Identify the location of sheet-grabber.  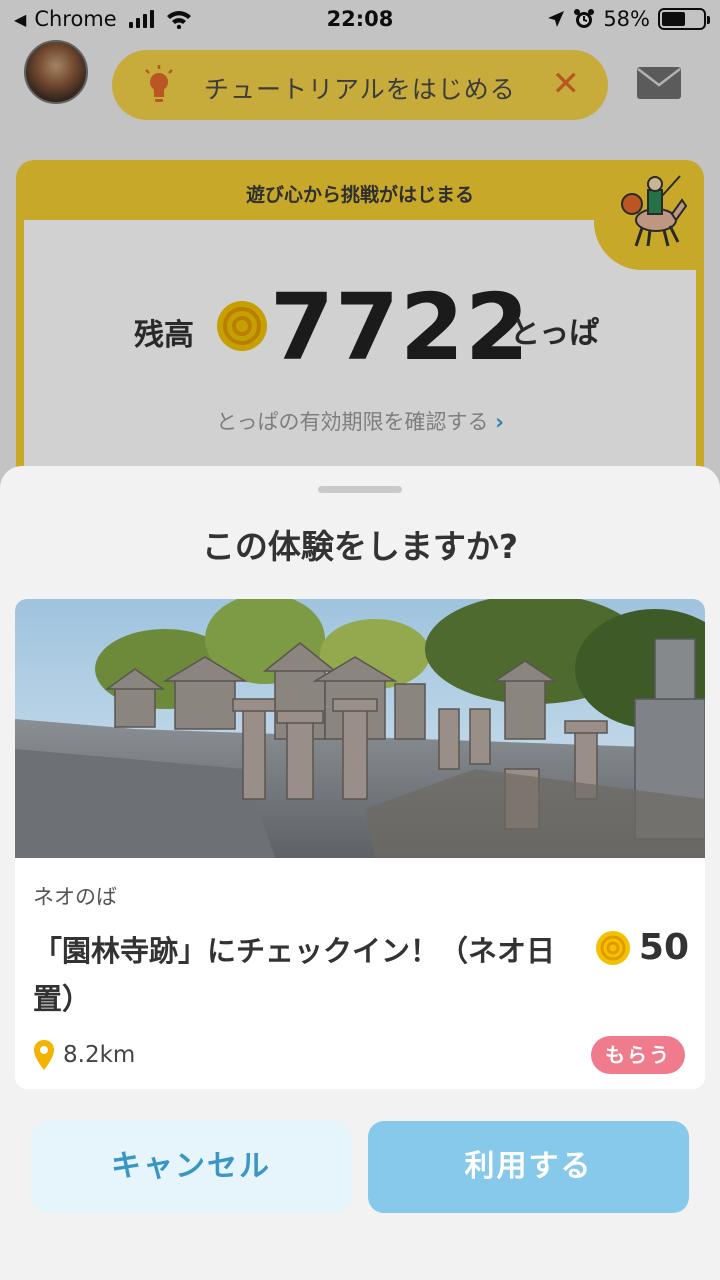
(360, 489).